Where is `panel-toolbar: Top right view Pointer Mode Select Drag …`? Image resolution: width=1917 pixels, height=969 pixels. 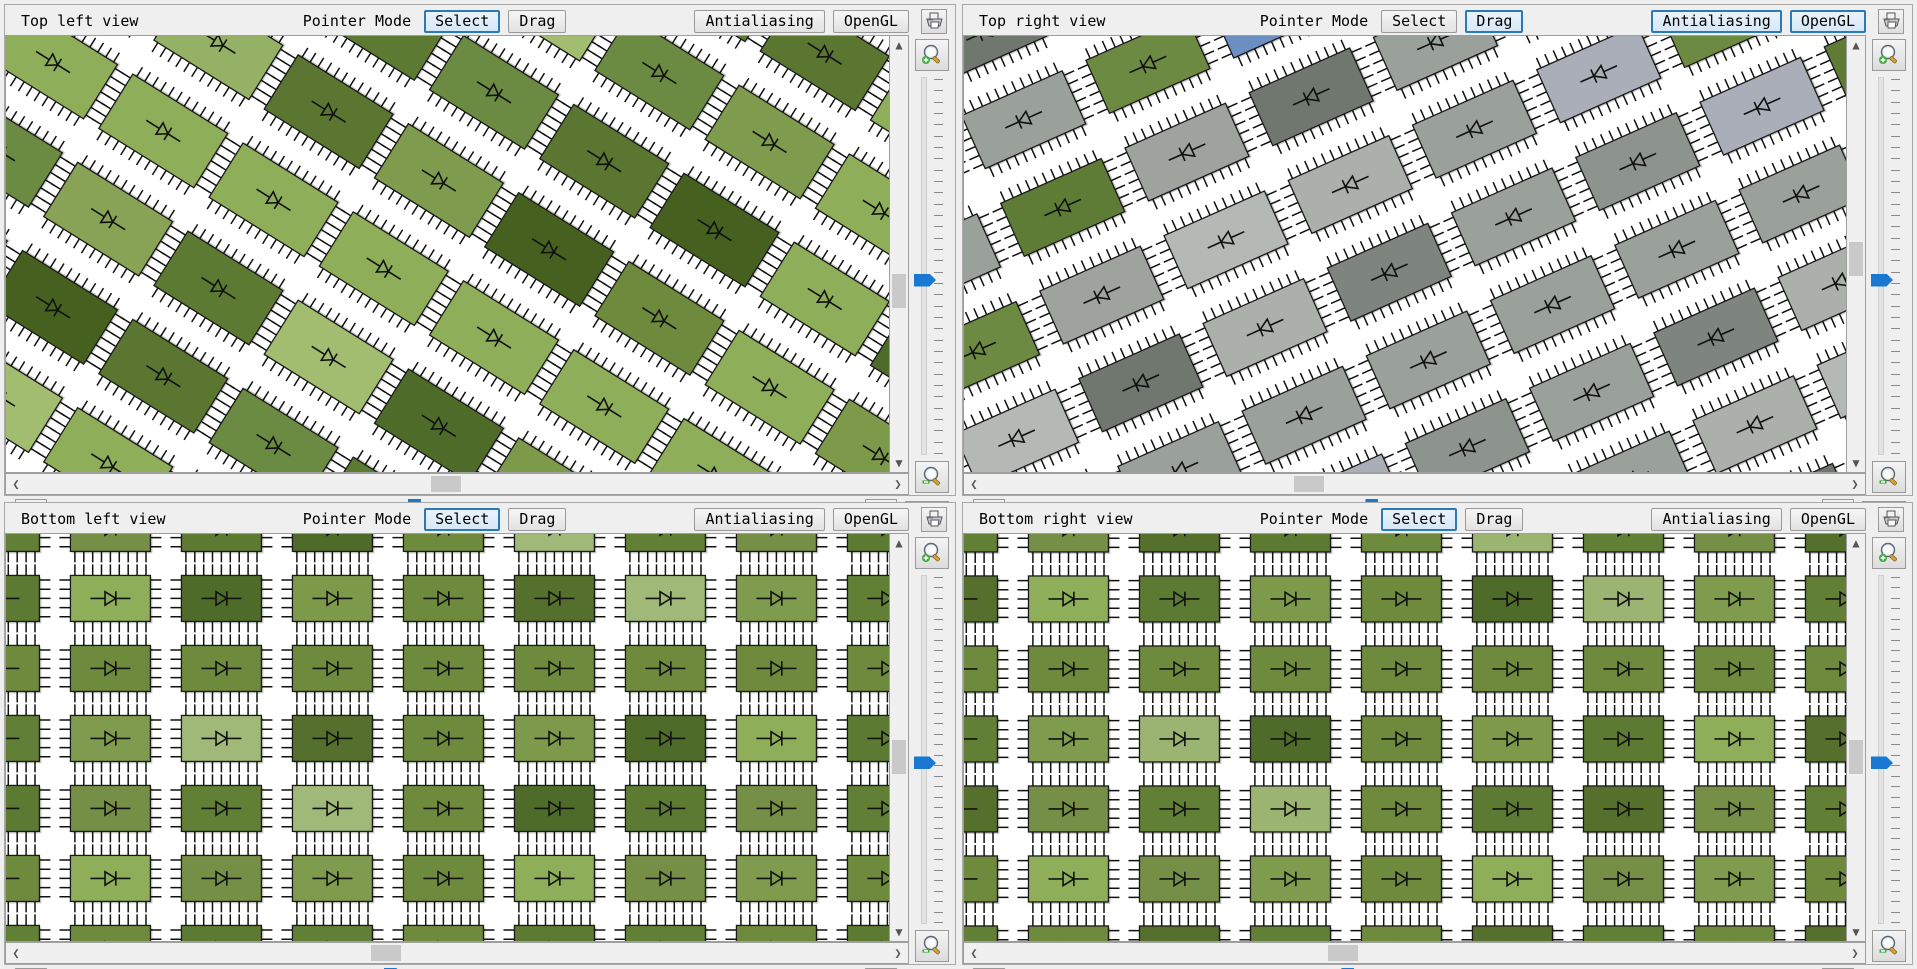
panel-toolbar: Top right view Pointer Mode Select Drag … is located at coordinates (1437, 20).